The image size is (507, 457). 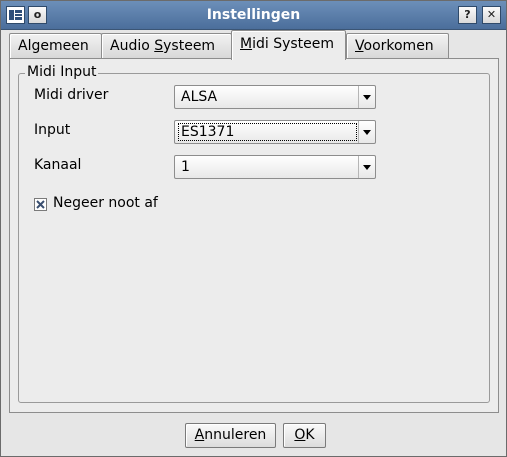 I want to click on tab-voorkomen: Voorkomen, so click(x=397, y=45).